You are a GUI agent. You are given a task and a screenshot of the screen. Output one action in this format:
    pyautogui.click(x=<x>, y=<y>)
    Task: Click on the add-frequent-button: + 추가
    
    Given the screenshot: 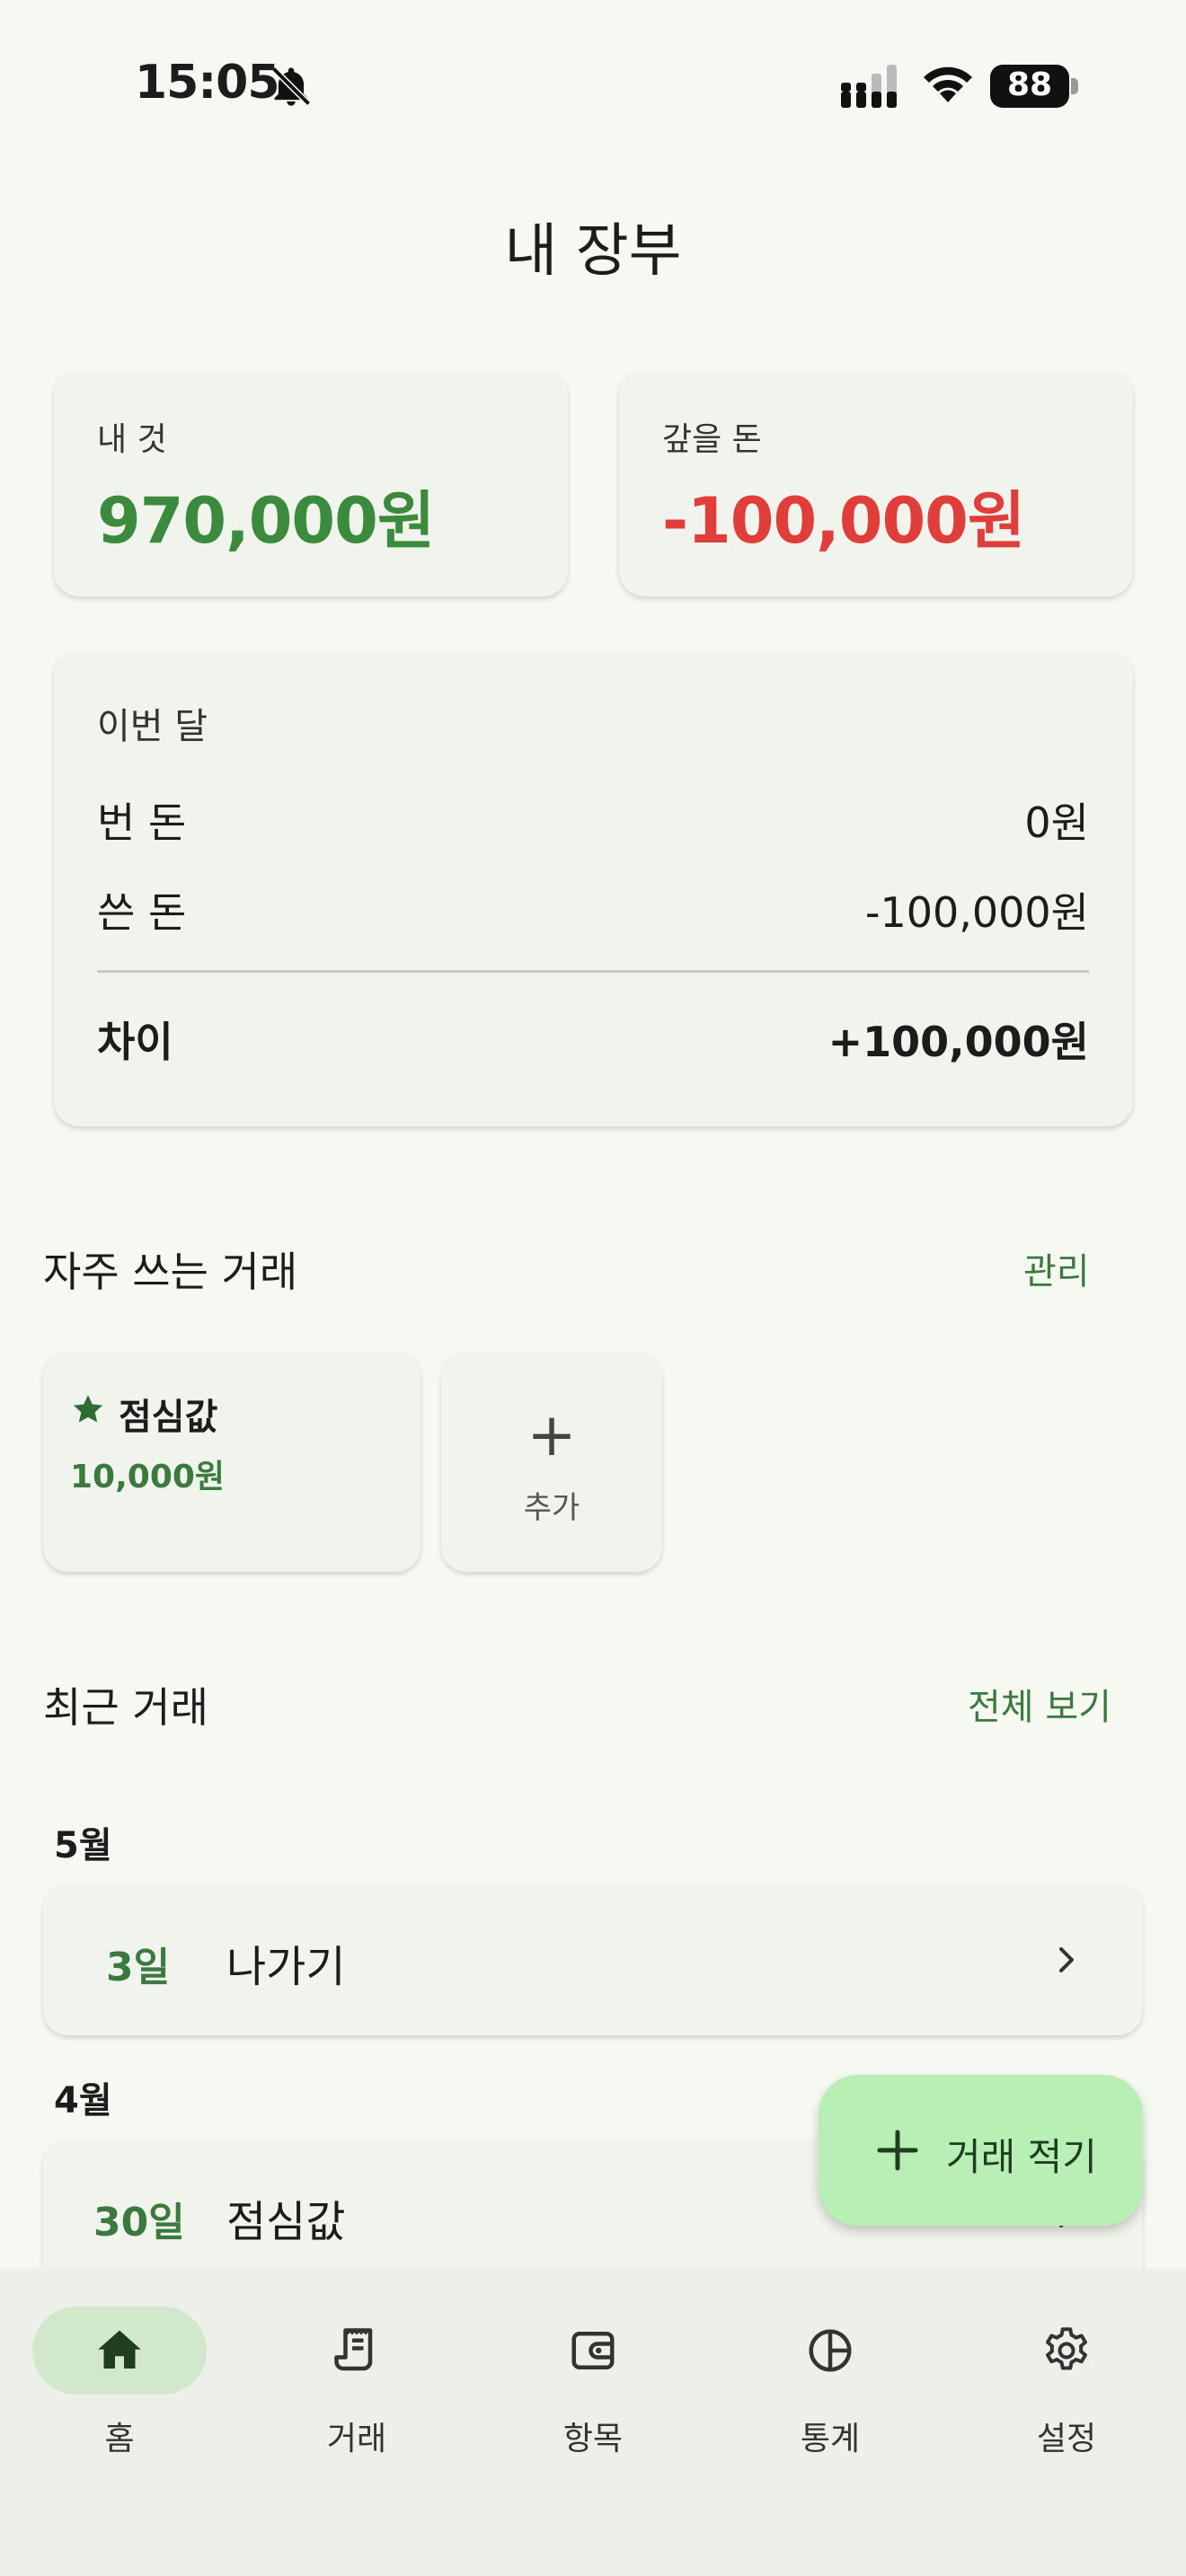 What is the action you would take?
    pyautogui.click(x=551, y=1462)
    